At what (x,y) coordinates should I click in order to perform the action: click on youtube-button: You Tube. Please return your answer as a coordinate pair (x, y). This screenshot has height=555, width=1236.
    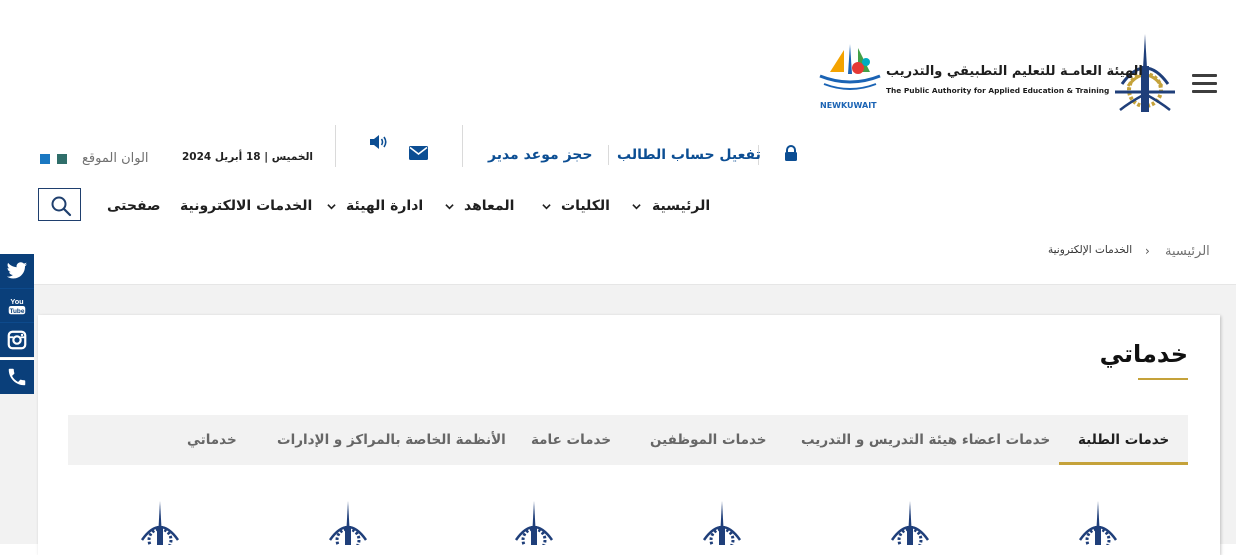
    Looking at the image, I should click on (17, 305).